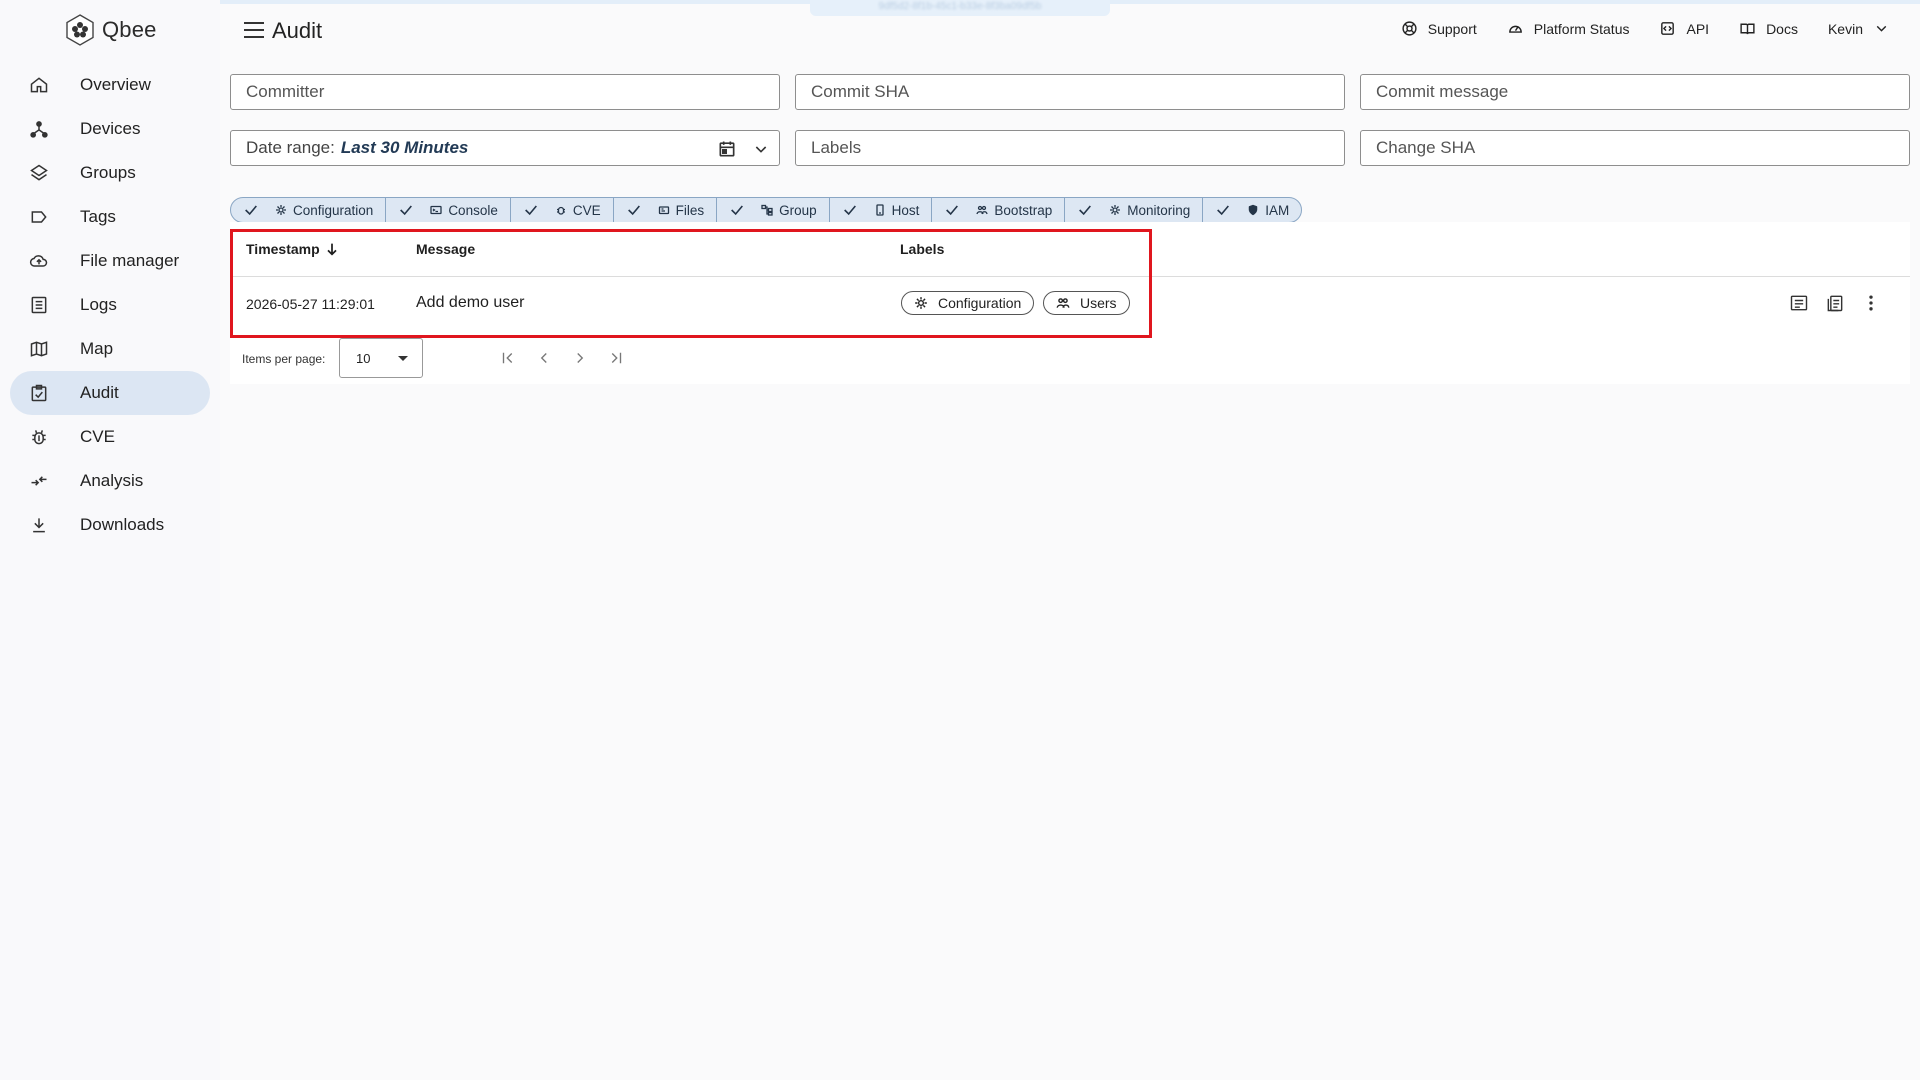  Describe the element at coordinates (1452, 28) in the screenshot. I see `support-label: Support` at that location.